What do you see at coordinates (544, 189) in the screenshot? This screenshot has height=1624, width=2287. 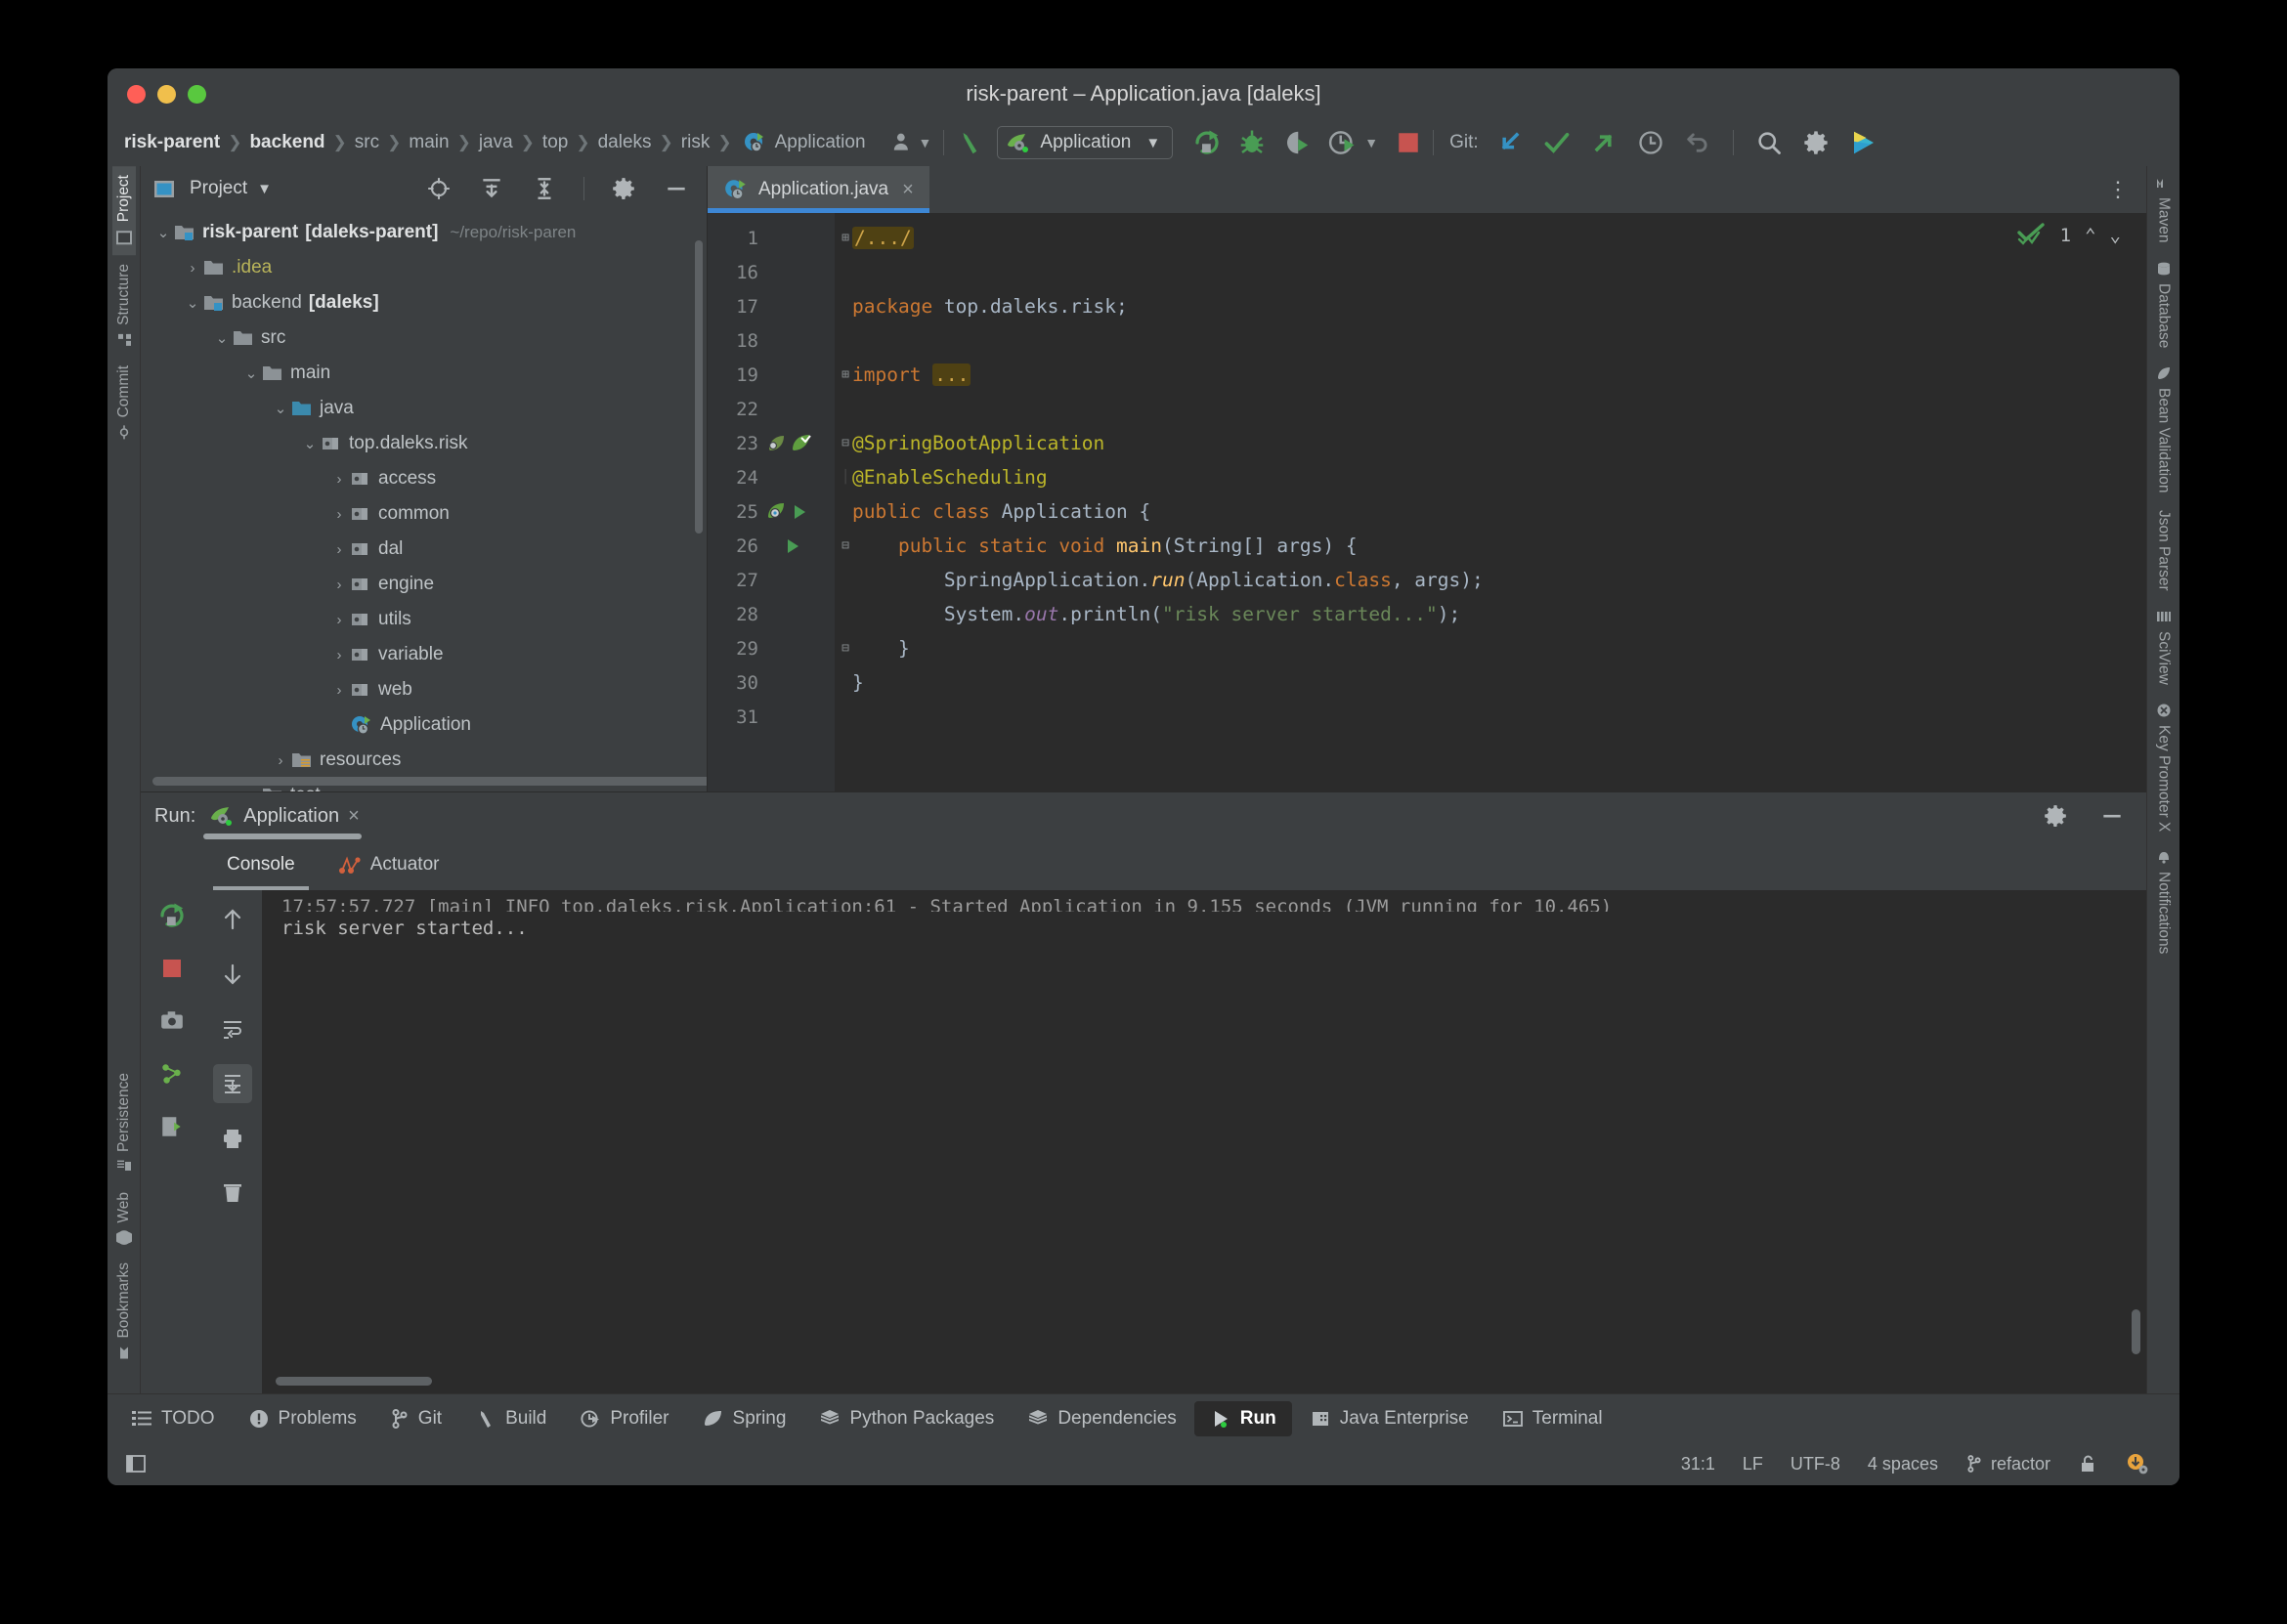 I see `collapse-all-icon` at bounding box center [544, 189].